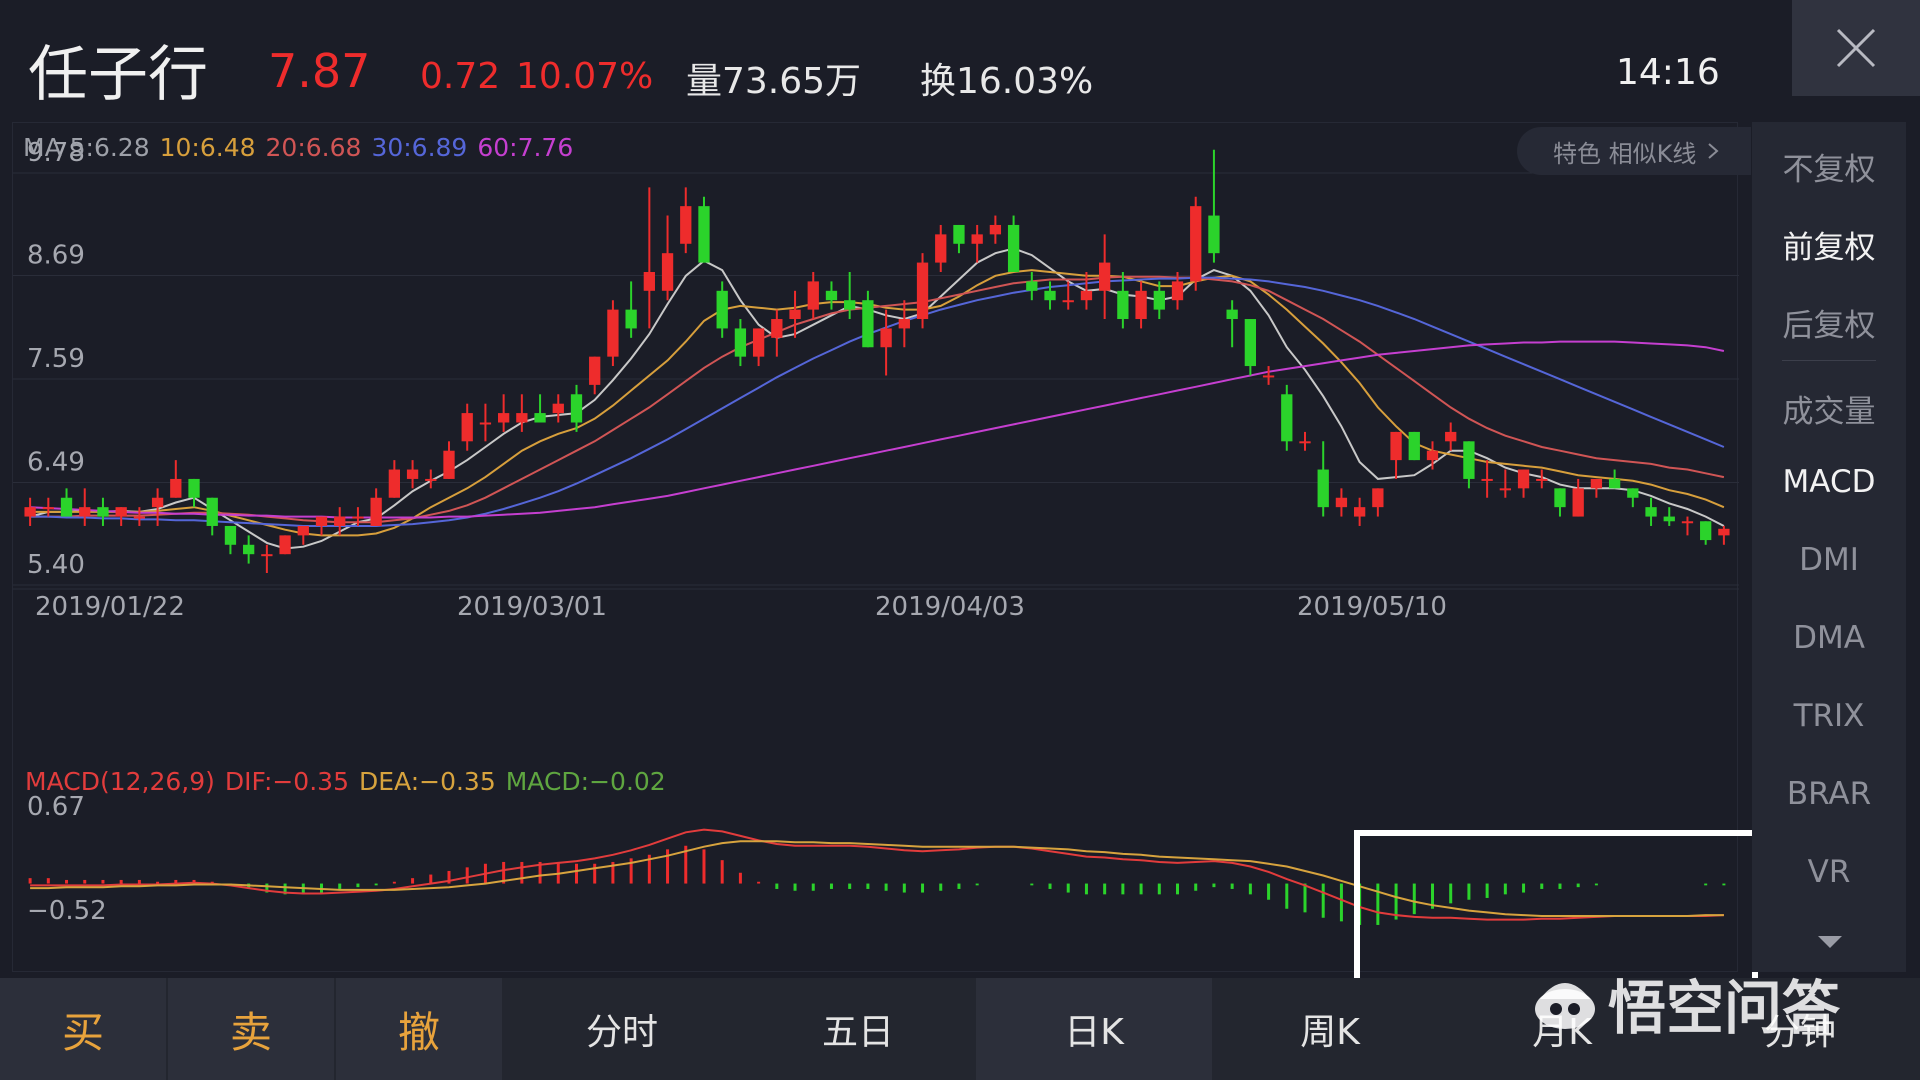 The width and height of the screenshot is (1920, 1080). Describe the element at coordinates (1829, 408) in the screenshot. I see `menu-item-成交量: 成交量` at that location.